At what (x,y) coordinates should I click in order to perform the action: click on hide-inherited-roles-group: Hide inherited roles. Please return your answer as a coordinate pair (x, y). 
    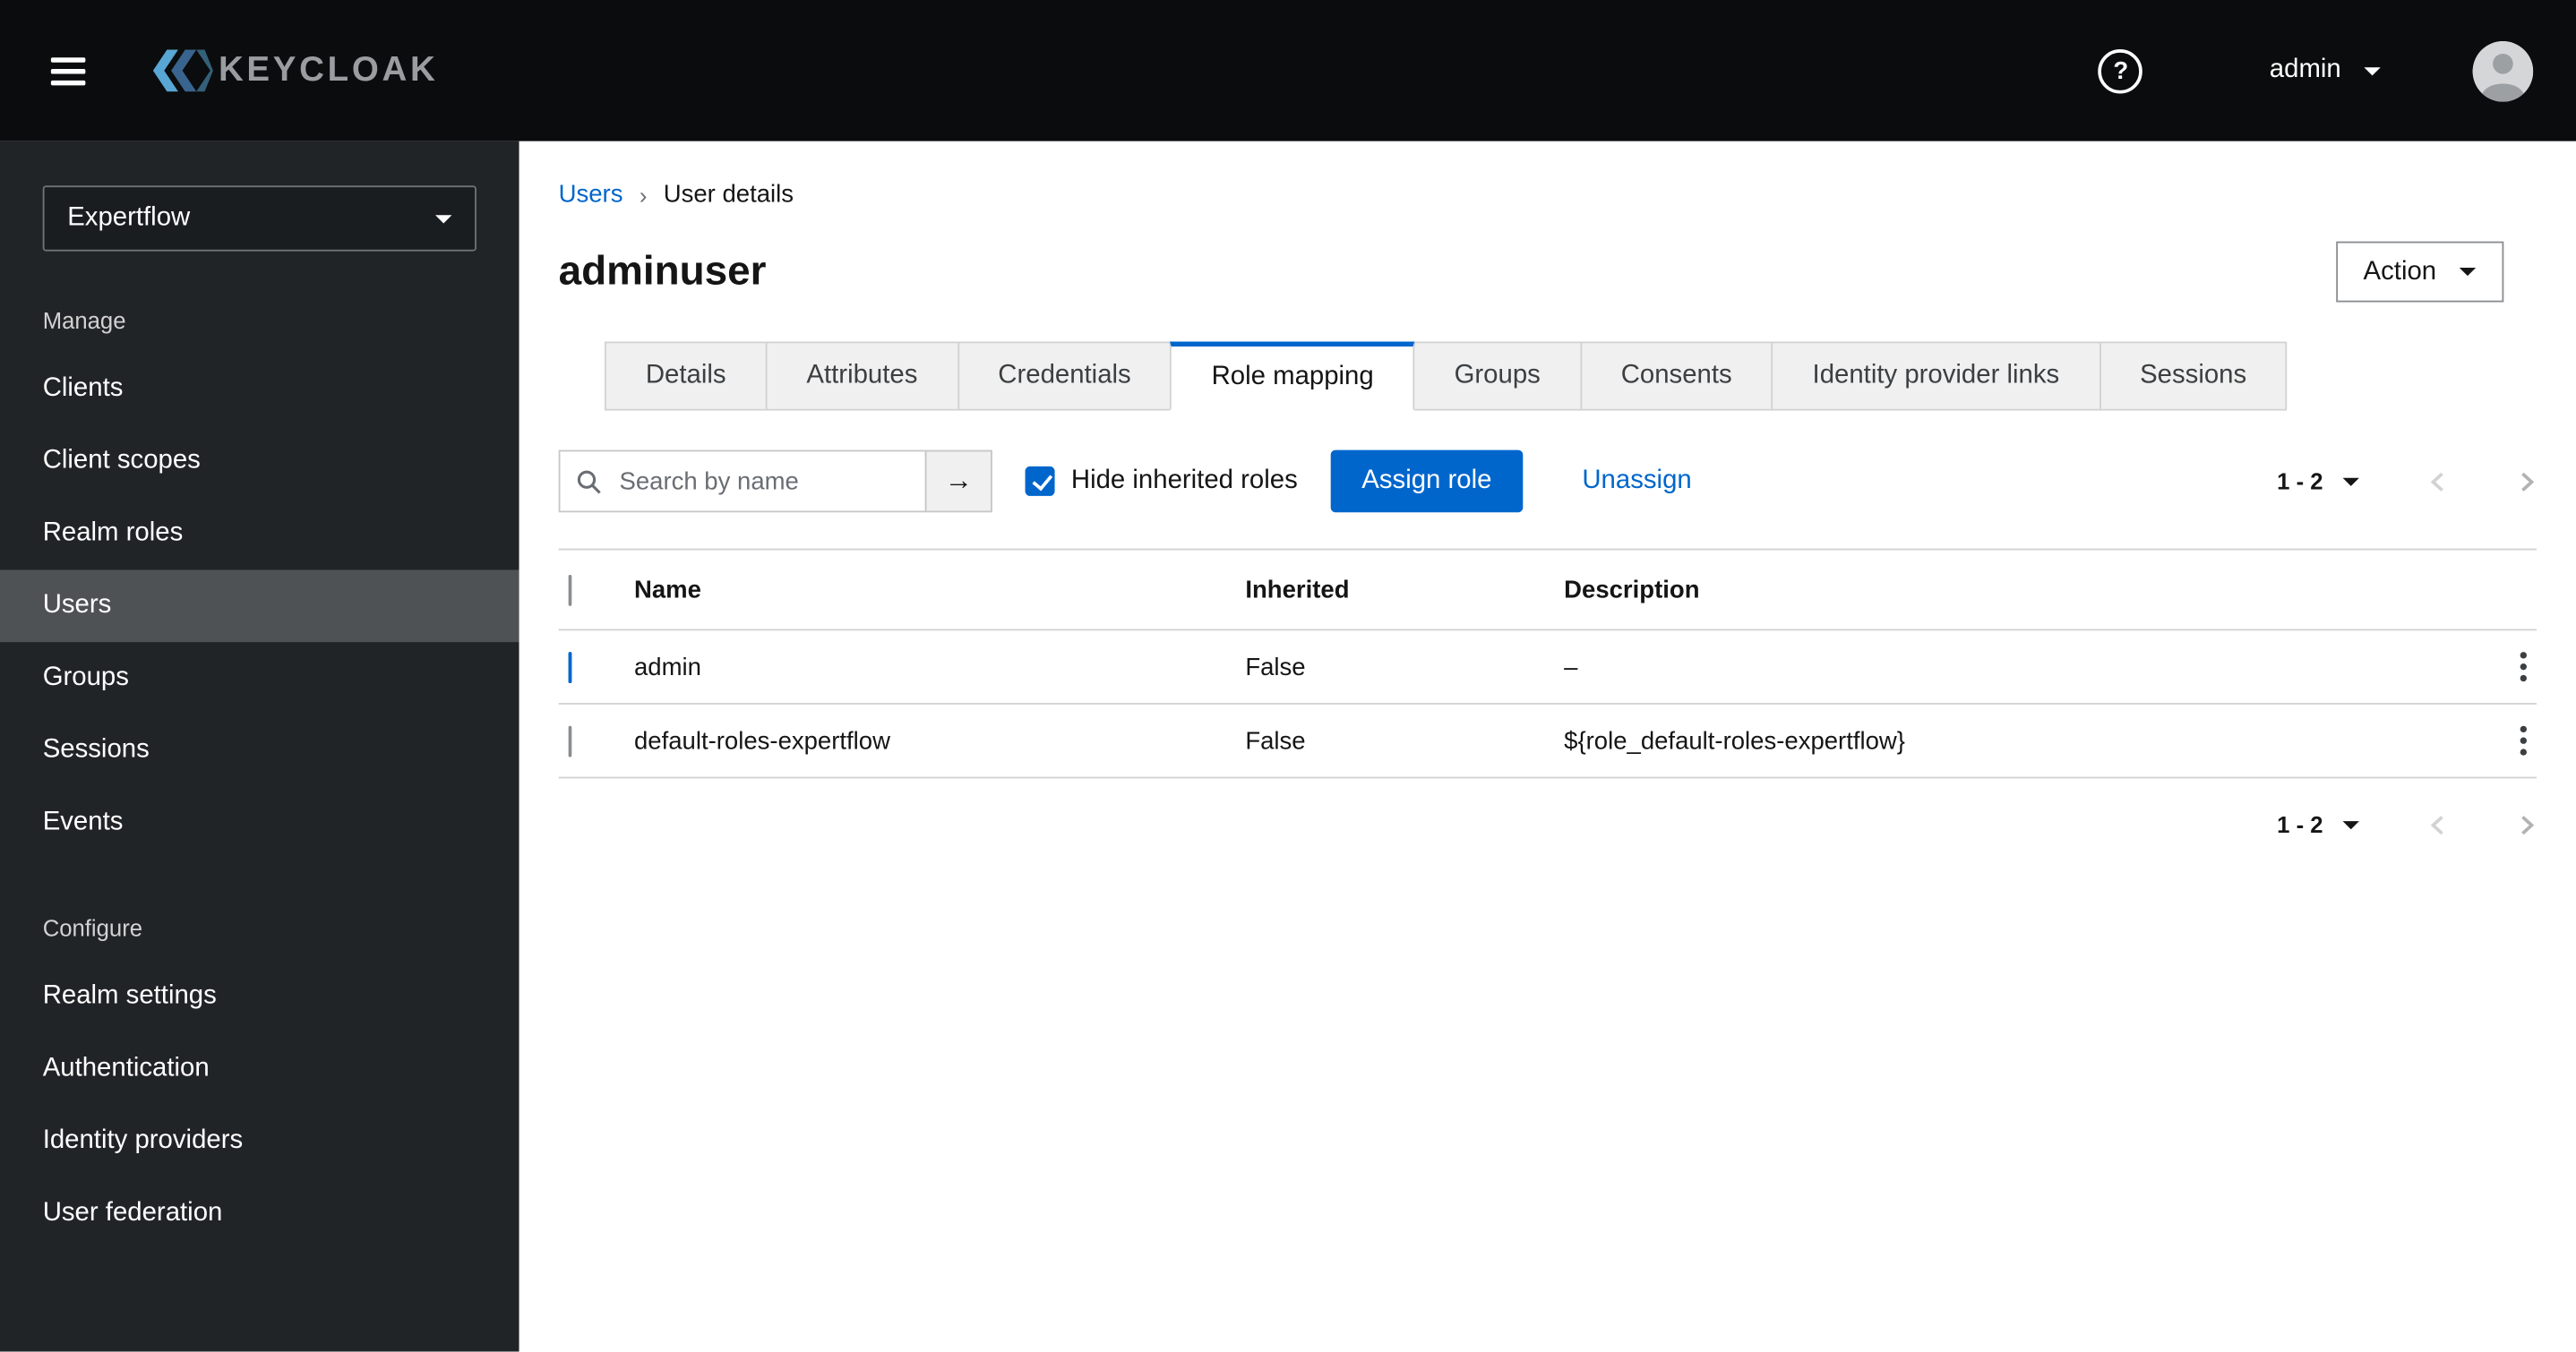
    Looking at the image, I should click on (1161, 481).